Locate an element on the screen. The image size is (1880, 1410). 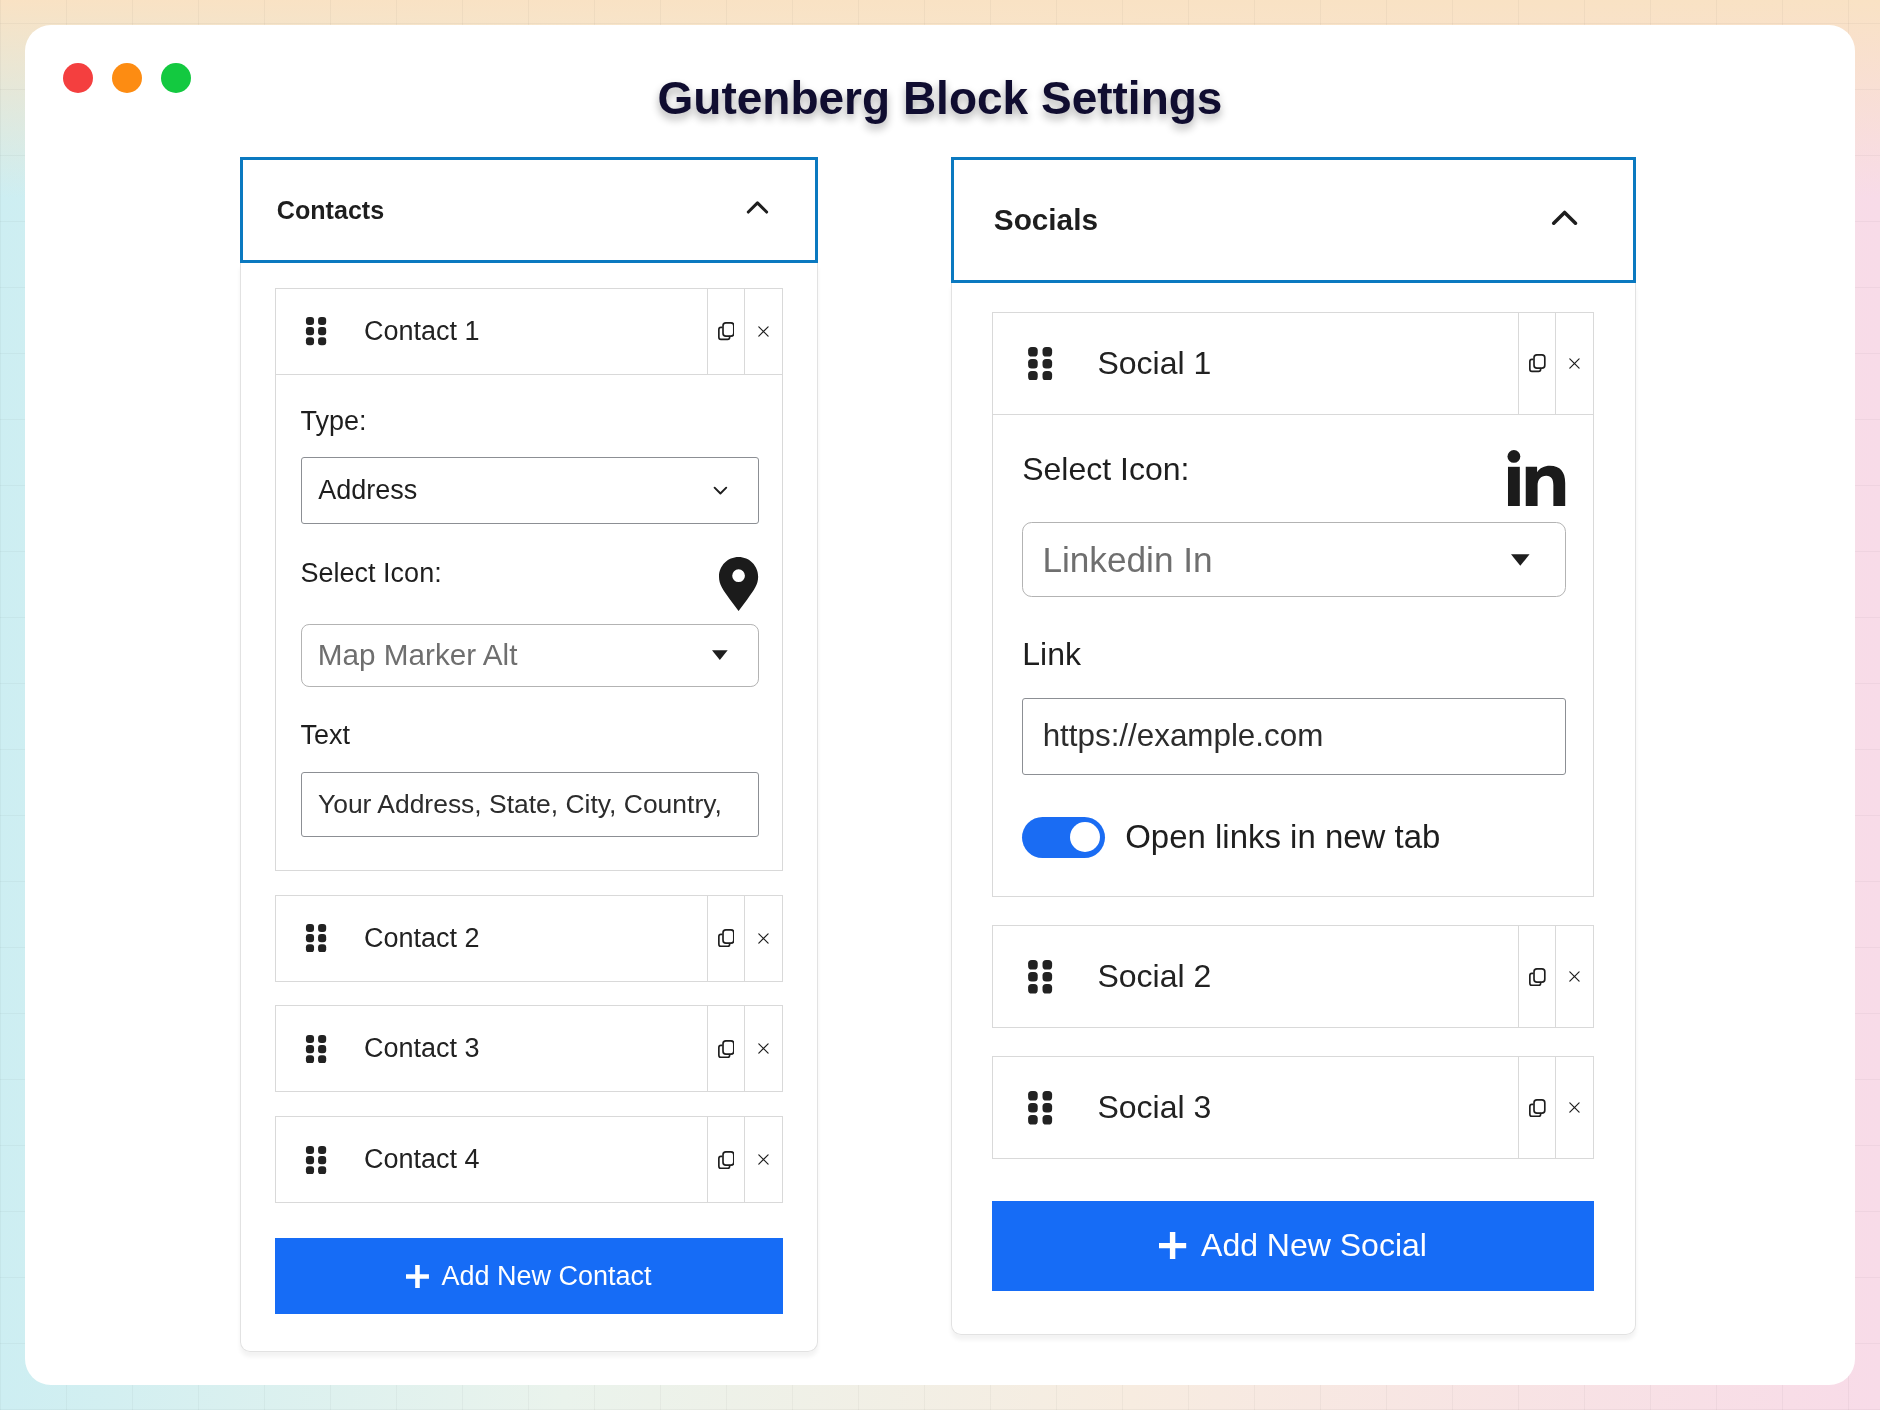
field-label: Type: is located at coordinates (333, 421).